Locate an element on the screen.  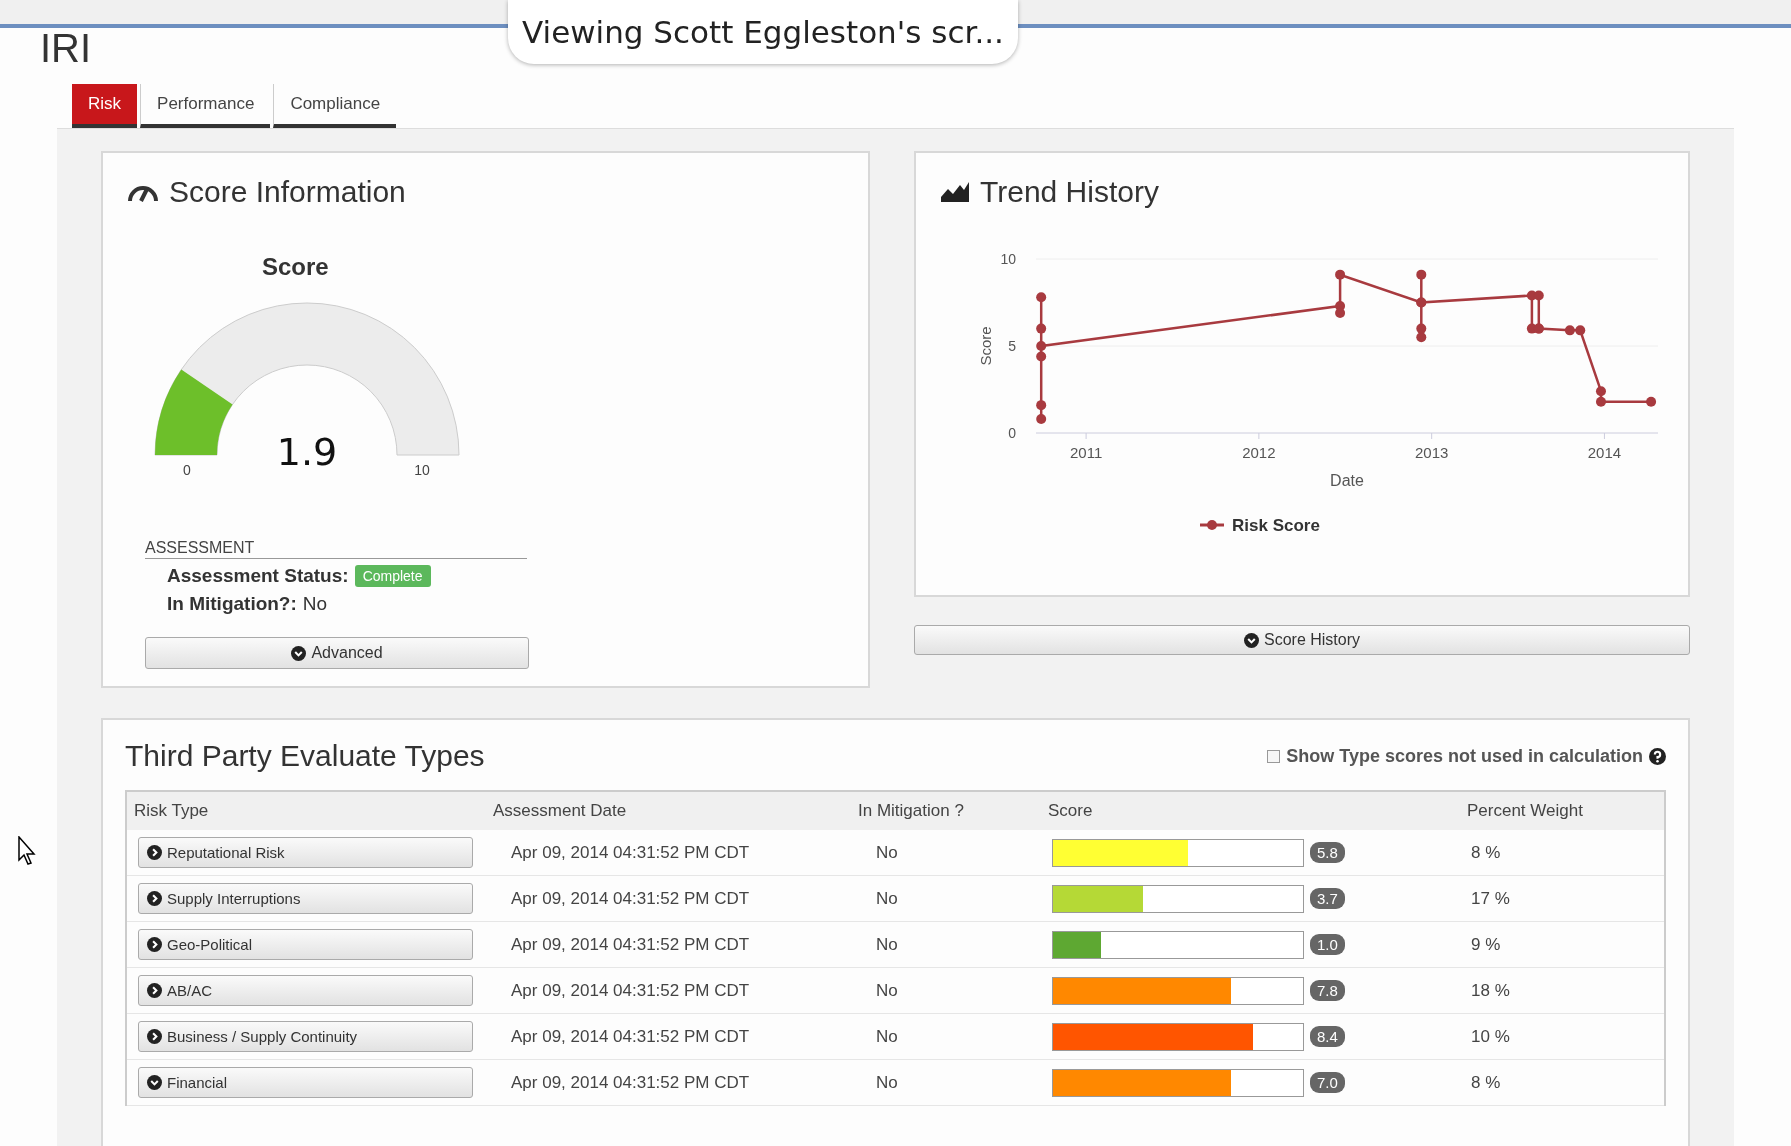
page-title: IRI is located at coordinates (66, 48).